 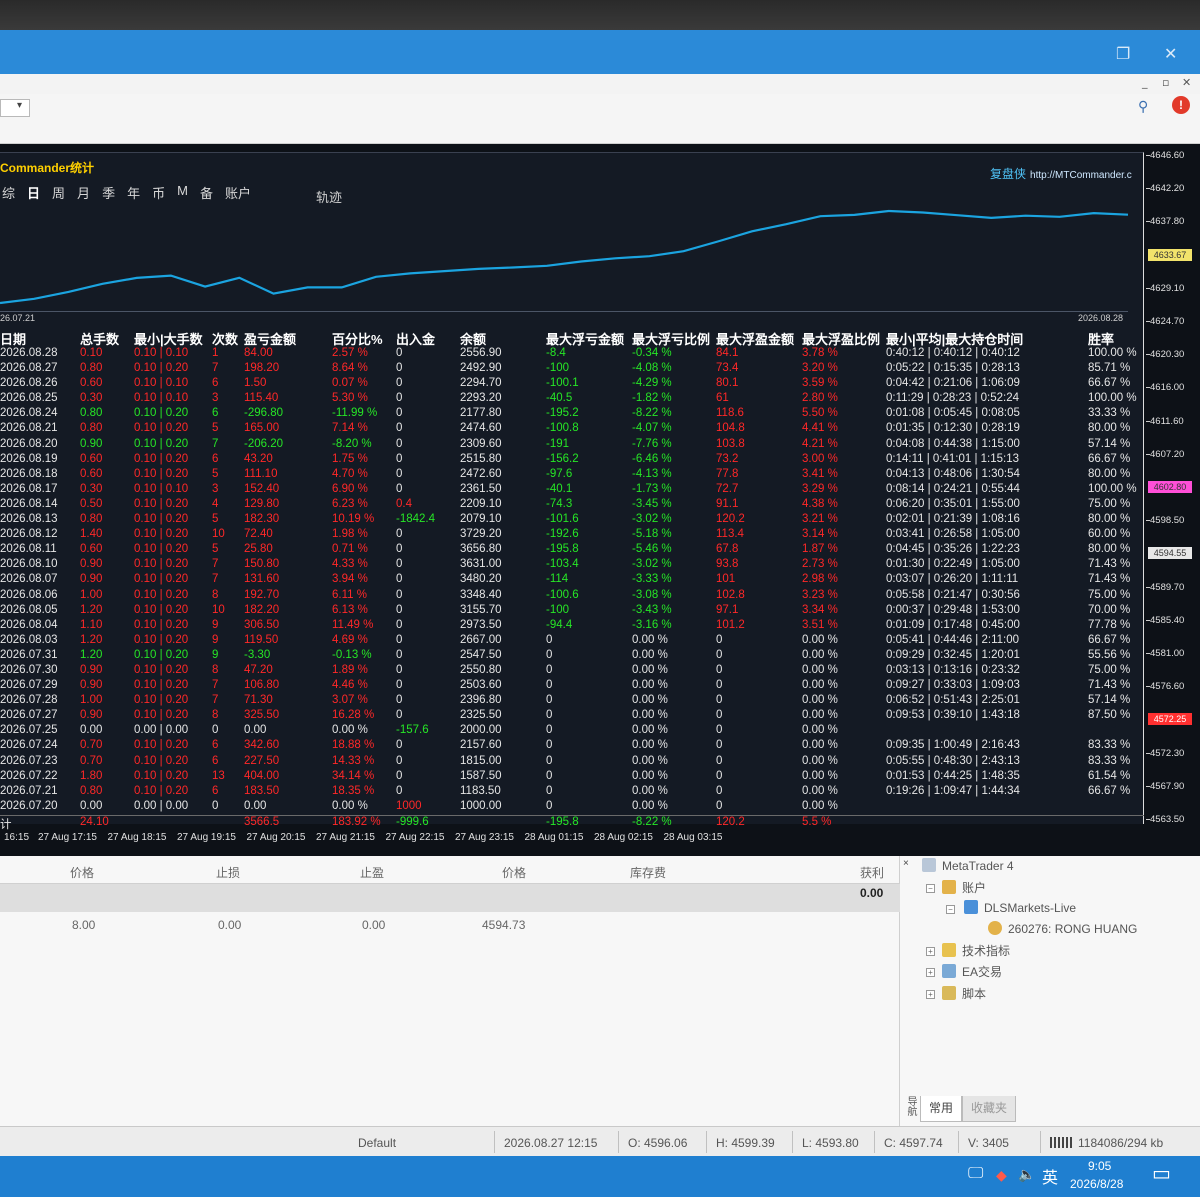 What do you see at coordinates (1120, 1143) in the screenshot?
I see `status-traffic: 1184086/294 kb` at bounding box center [1120, 1143].